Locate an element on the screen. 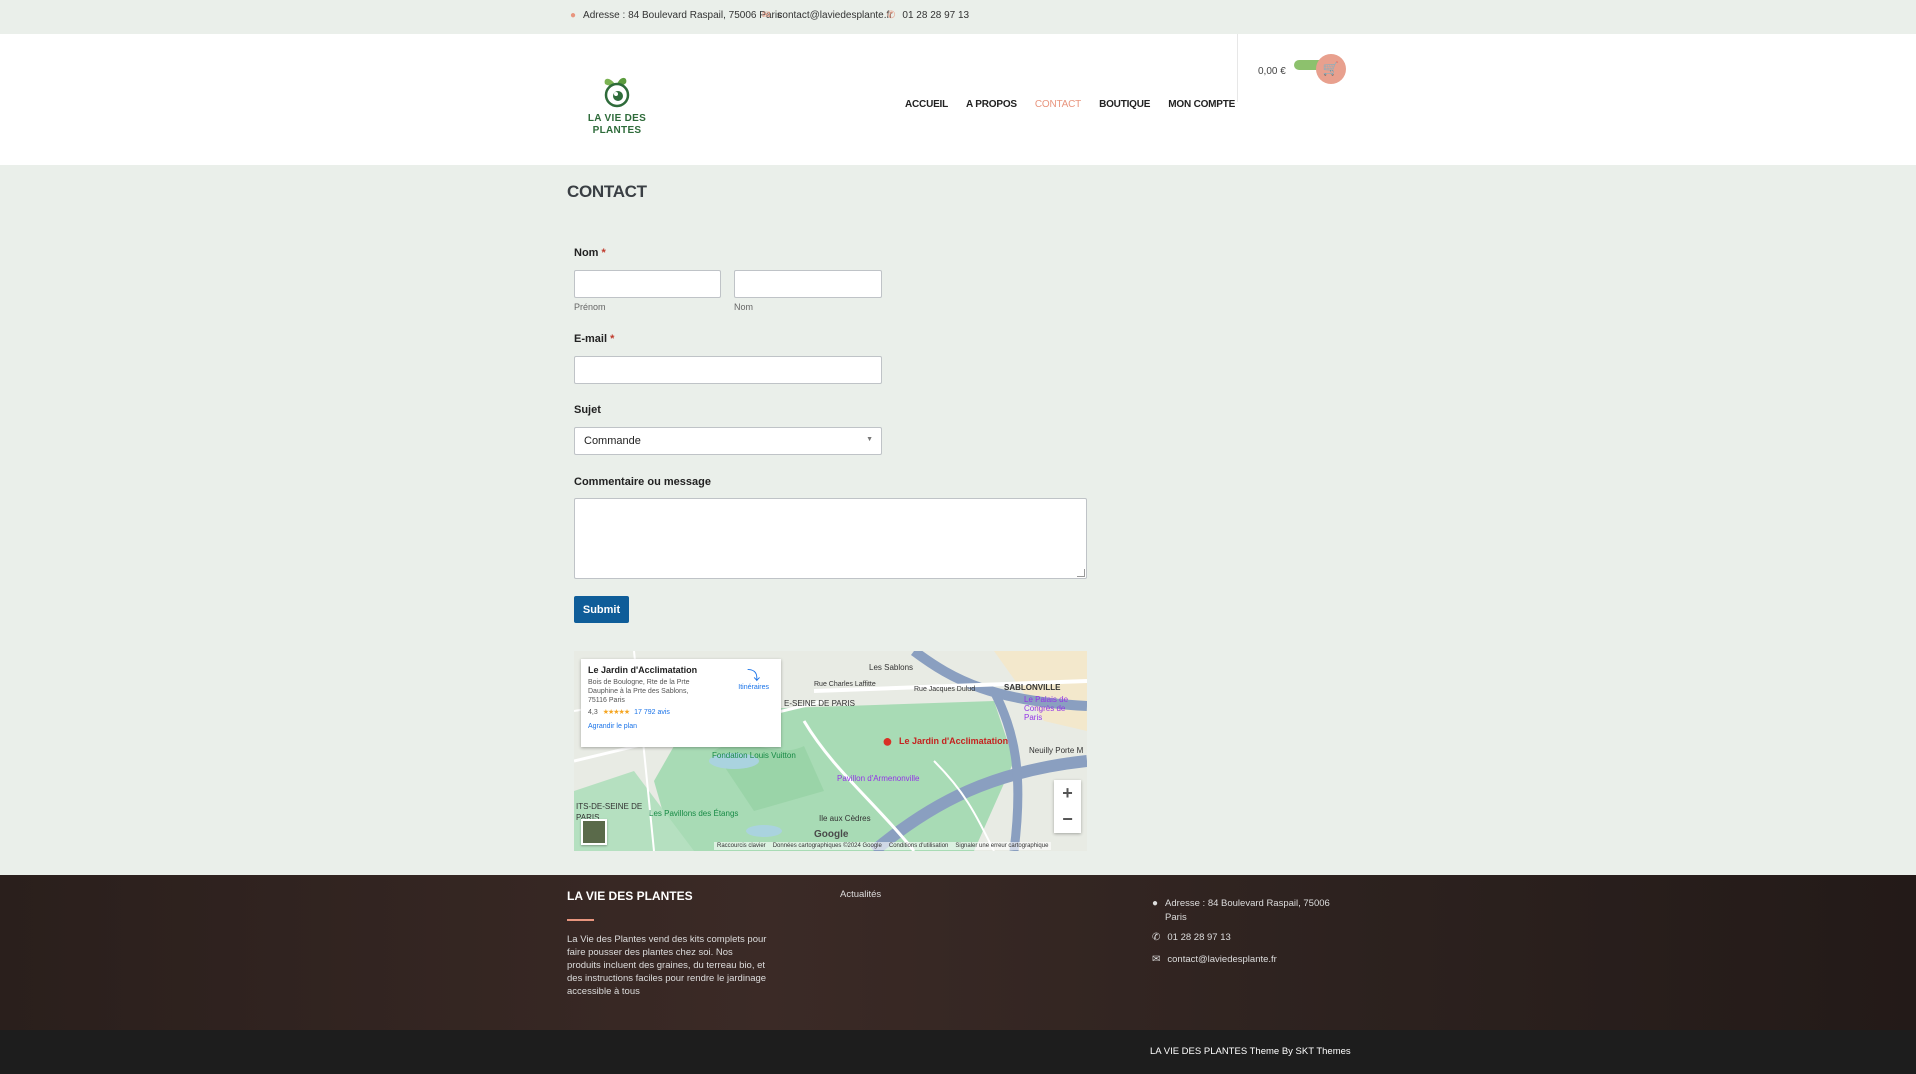 This screenshot has height=1074, width=1916. first-name-sublabel: Prénom is located at coordinates (590, 307).